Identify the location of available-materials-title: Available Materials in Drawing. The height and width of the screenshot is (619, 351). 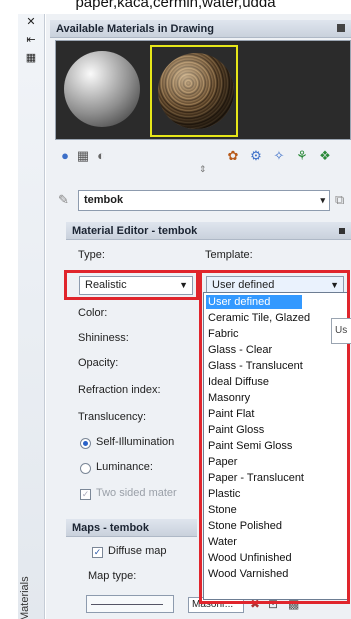
(135, 29).